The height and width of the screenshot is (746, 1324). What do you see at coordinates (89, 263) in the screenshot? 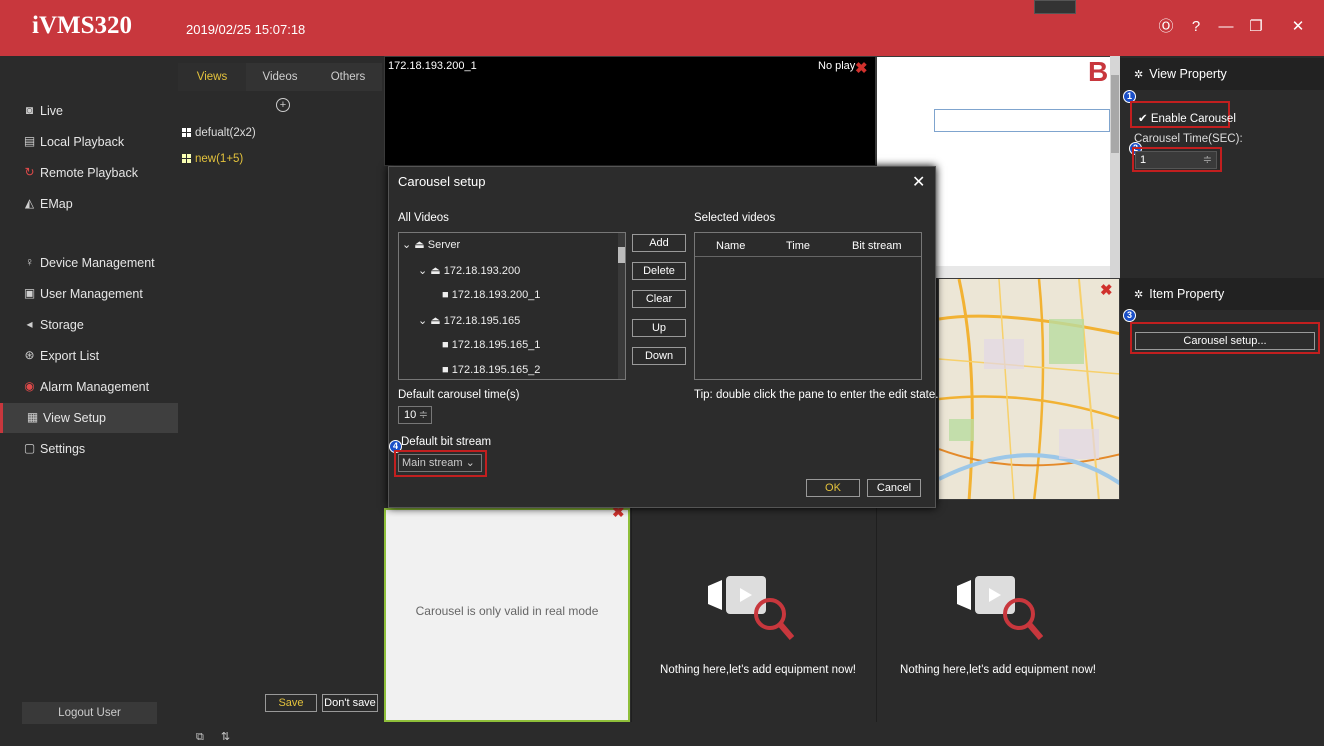
I see `sidebar-item-device-management: ♀ Device Management` at bounding box center [89, 263].